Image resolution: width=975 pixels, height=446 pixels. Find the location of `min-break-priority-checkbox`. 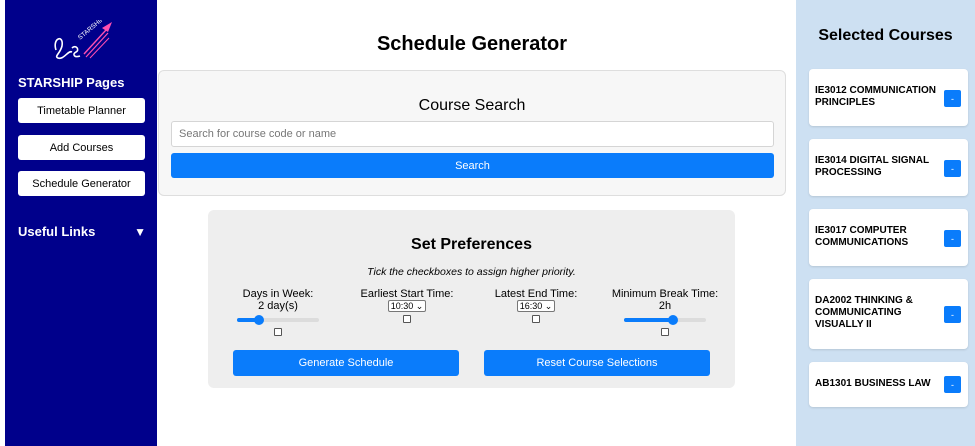

min-break-priority-checkbox is located at coordinates (665, 332).